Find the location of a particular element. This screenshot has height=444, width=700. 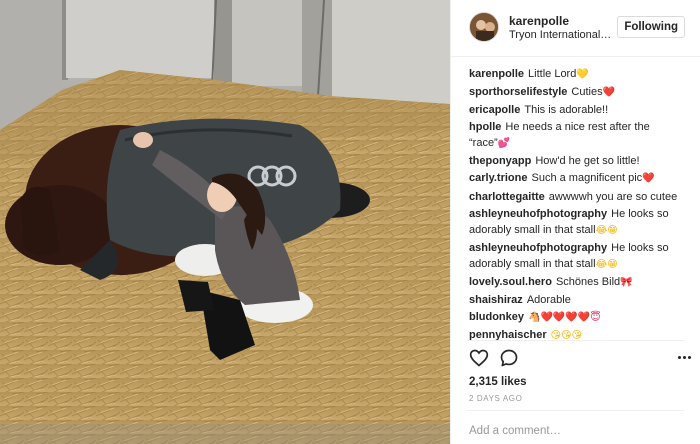

comment-username: sporthorselifestyle is located at coordinates (518, 92).